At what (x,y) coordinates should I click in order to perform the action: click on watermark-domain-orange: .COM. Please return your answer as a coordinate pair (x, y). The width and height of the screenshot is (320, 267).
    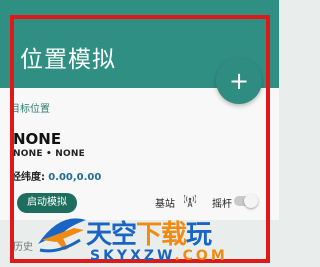
    Looking at the image, I should click on (201, 256).